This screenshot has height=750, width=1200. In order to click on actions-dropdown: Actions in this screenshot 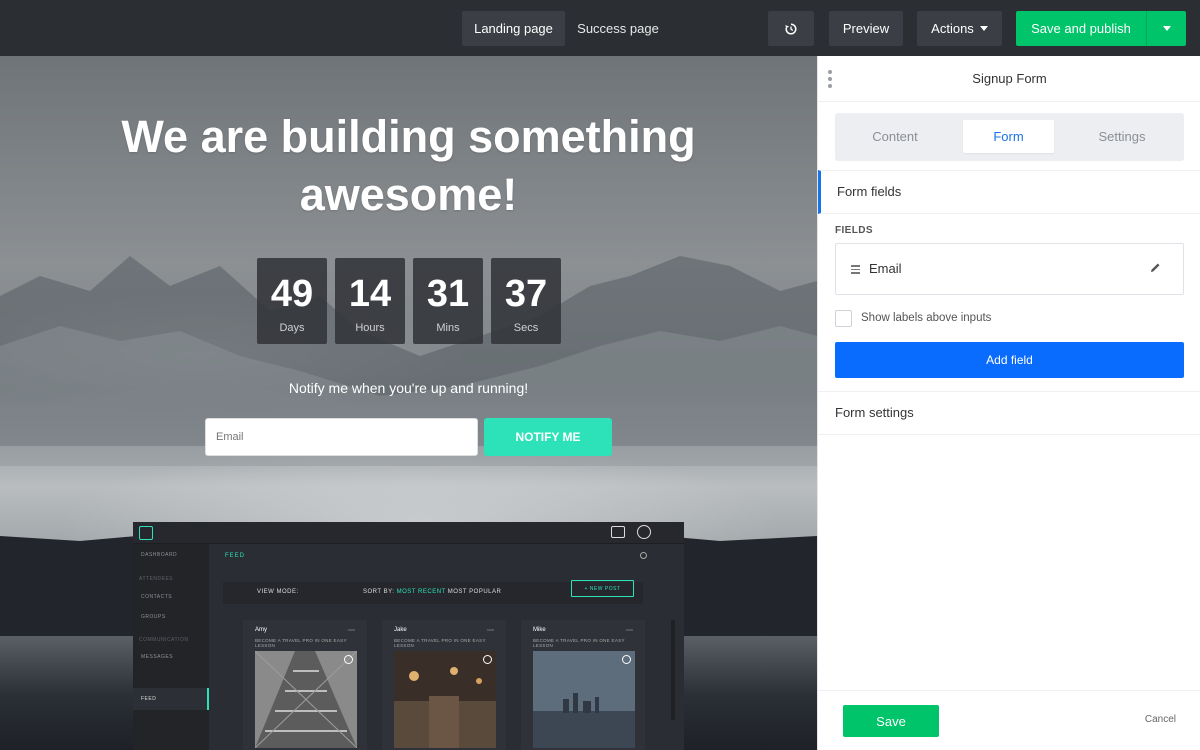, I will do `click(959, 28)`.